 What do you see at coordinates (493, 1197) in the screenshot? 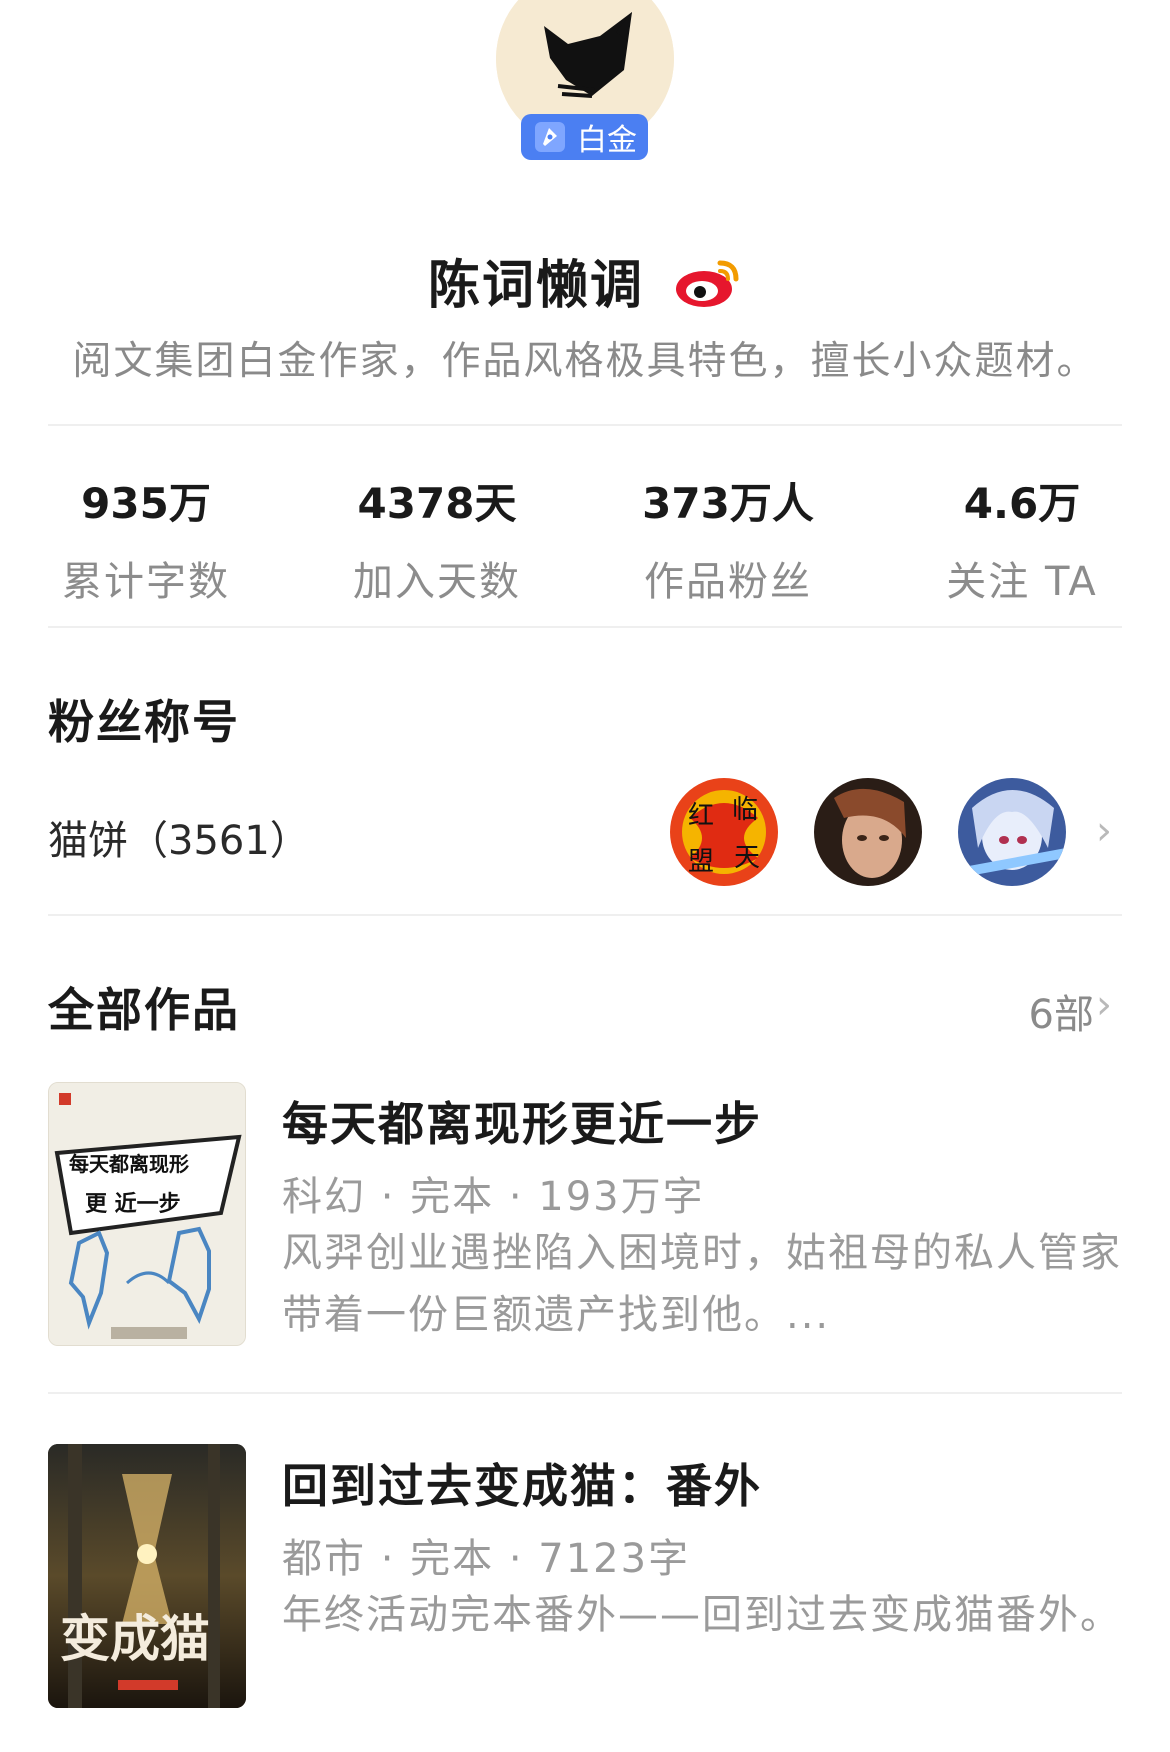
I see `book-meta: 科幻 · 完本 · 193万字` at bounding box center [493, 1197].